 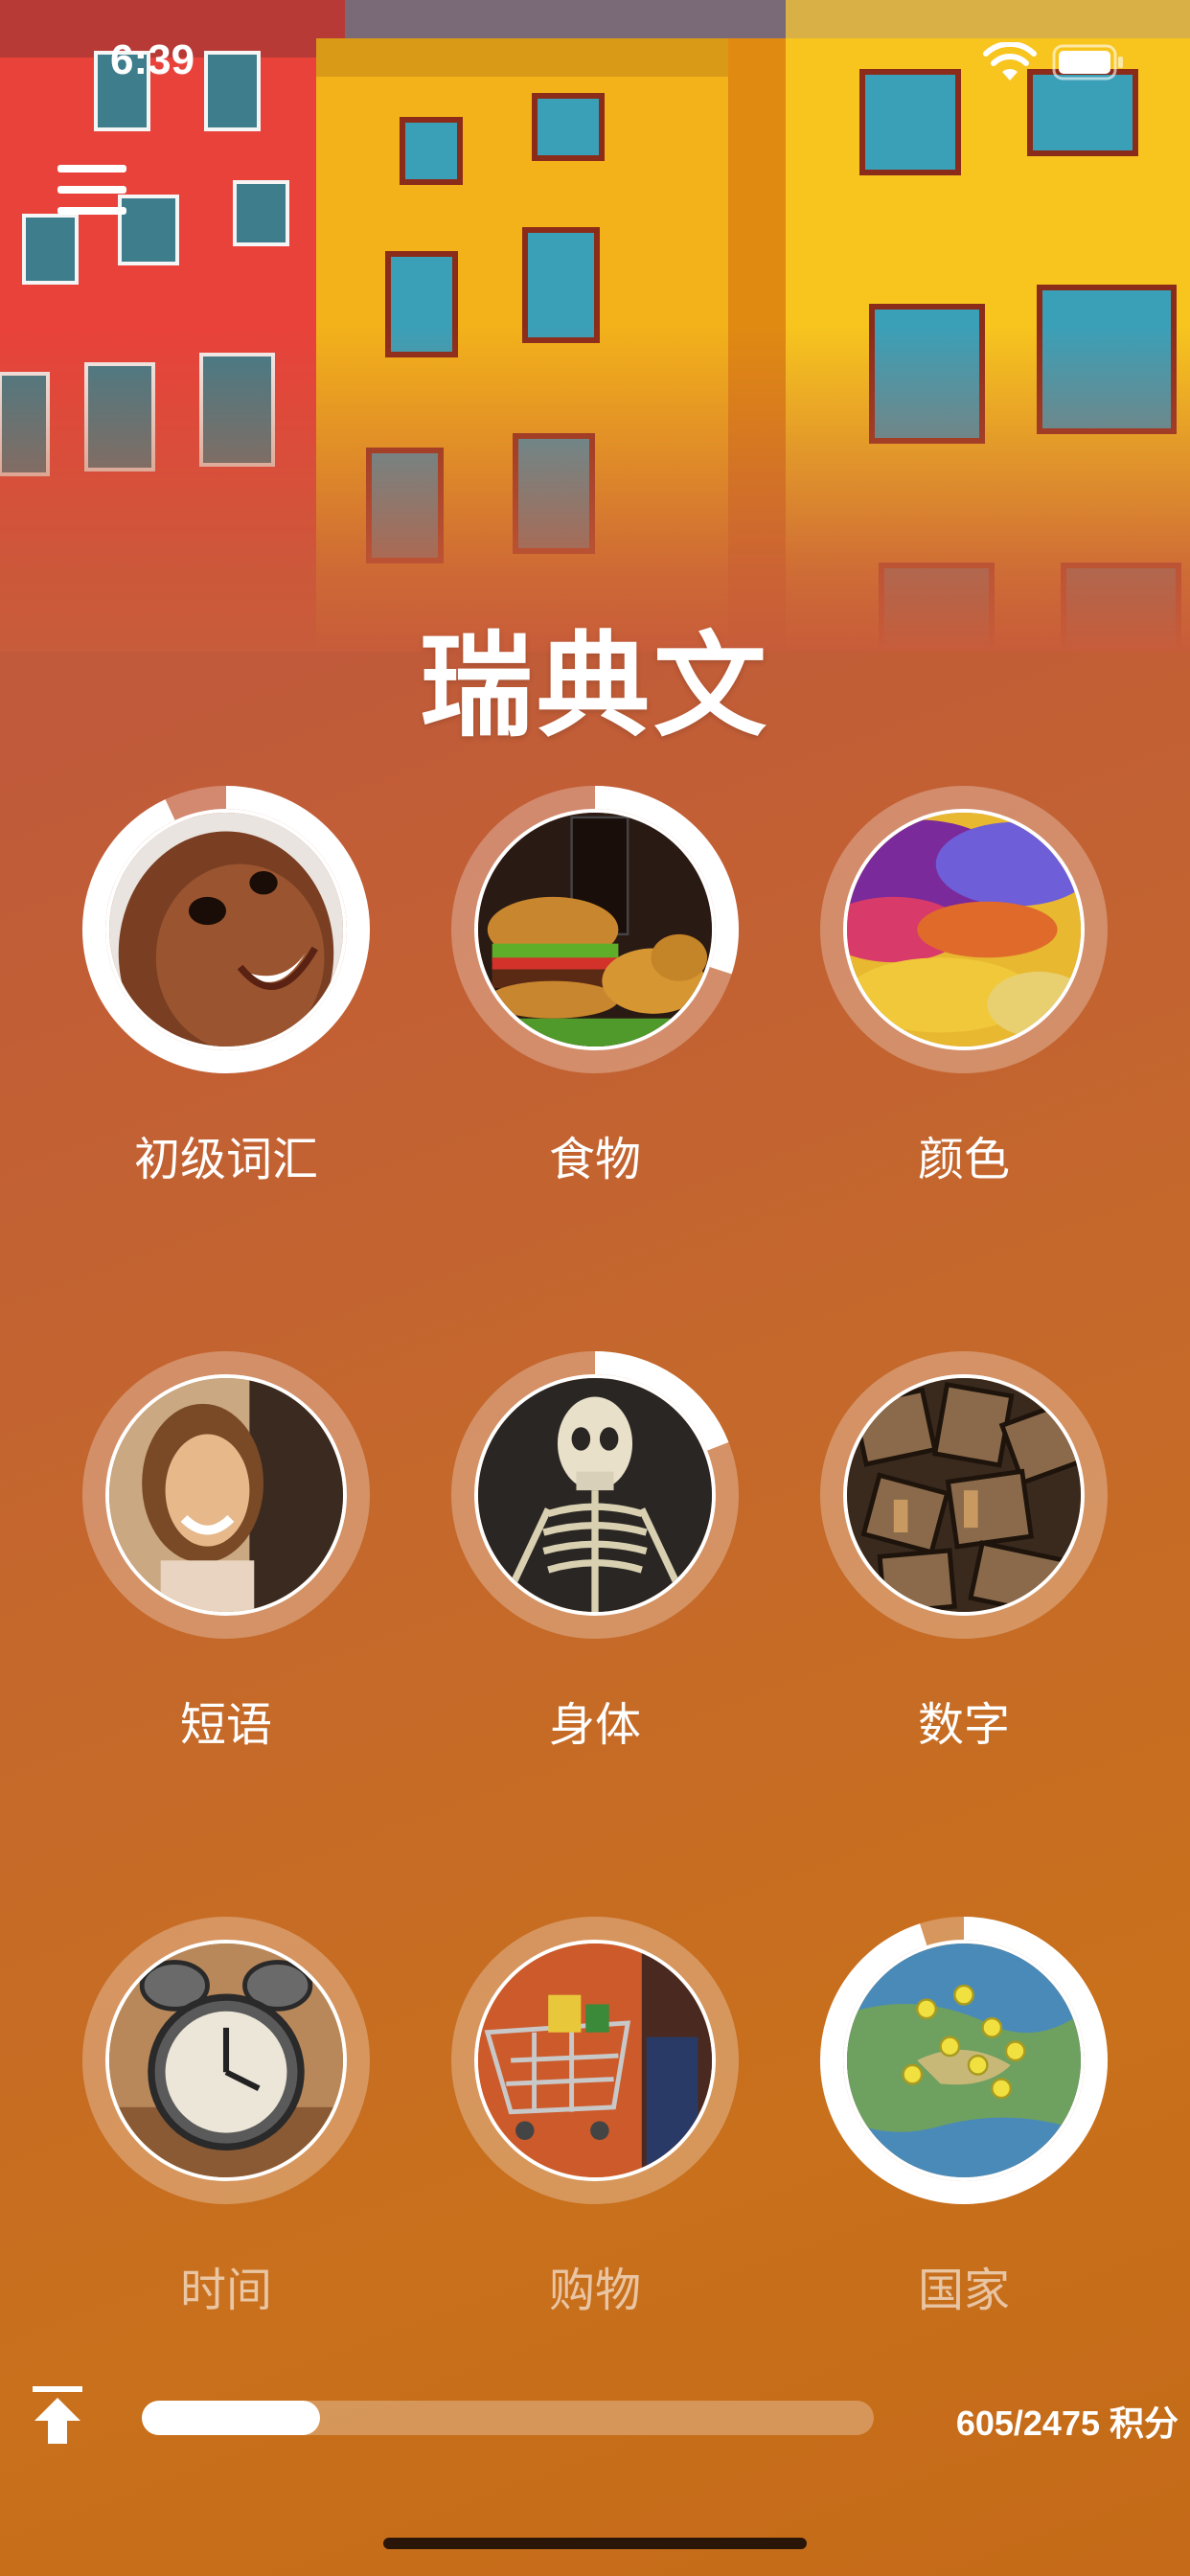 What do you see at coordinates (595, 929) in the screenshot?
I see `burger-food-photo-icon` at bounding box center [595, 929].